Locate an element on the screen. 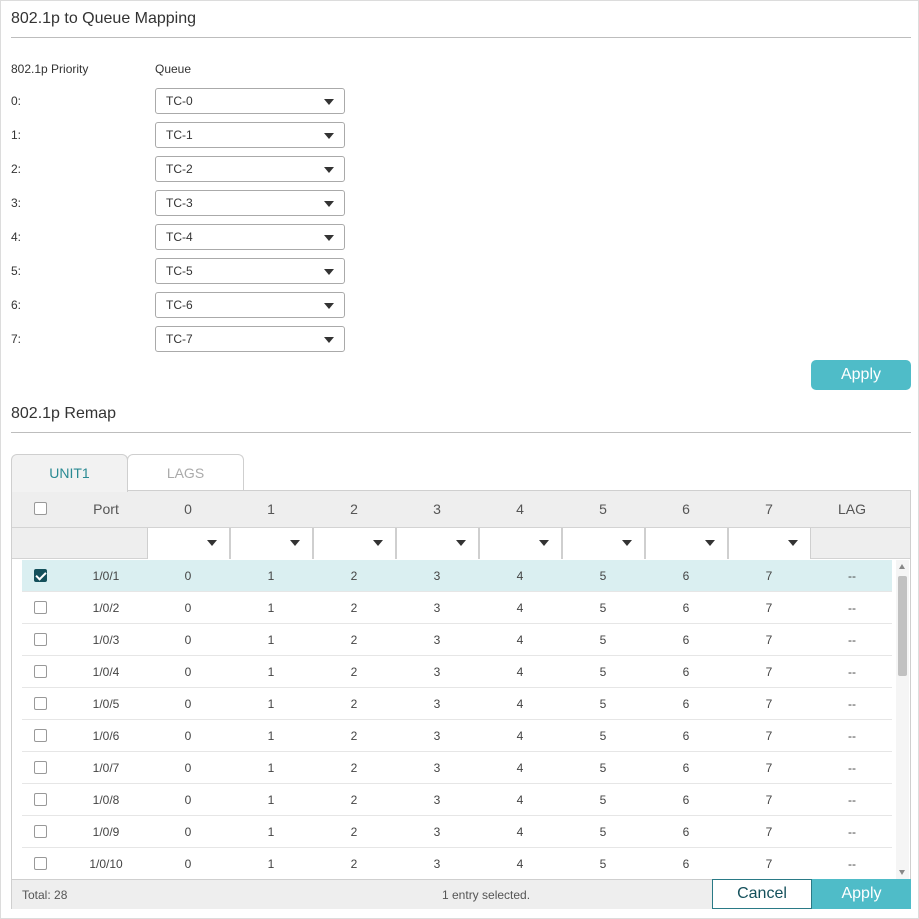  queue-select: TC-1 is located at coordinates (250, 135).